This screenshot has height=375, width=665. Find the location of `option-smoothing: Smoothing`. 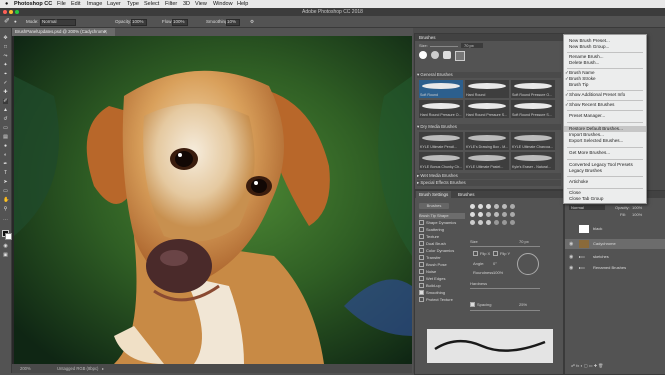

option-smoothing: Smoothing is located at coordinates (442, 293).